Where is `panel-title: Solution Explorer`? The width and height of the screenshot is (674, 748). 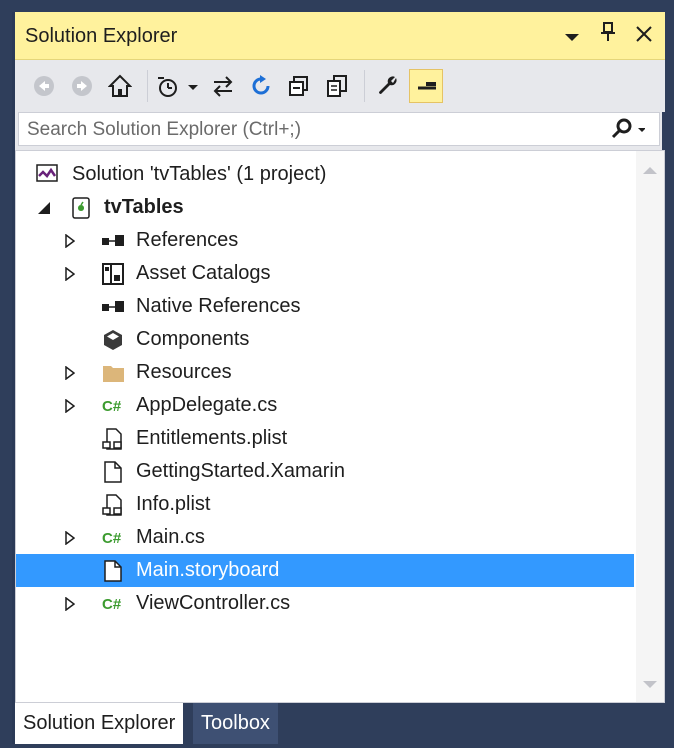
panel-title: Solution Explorer is located at coordinates (101, 36).